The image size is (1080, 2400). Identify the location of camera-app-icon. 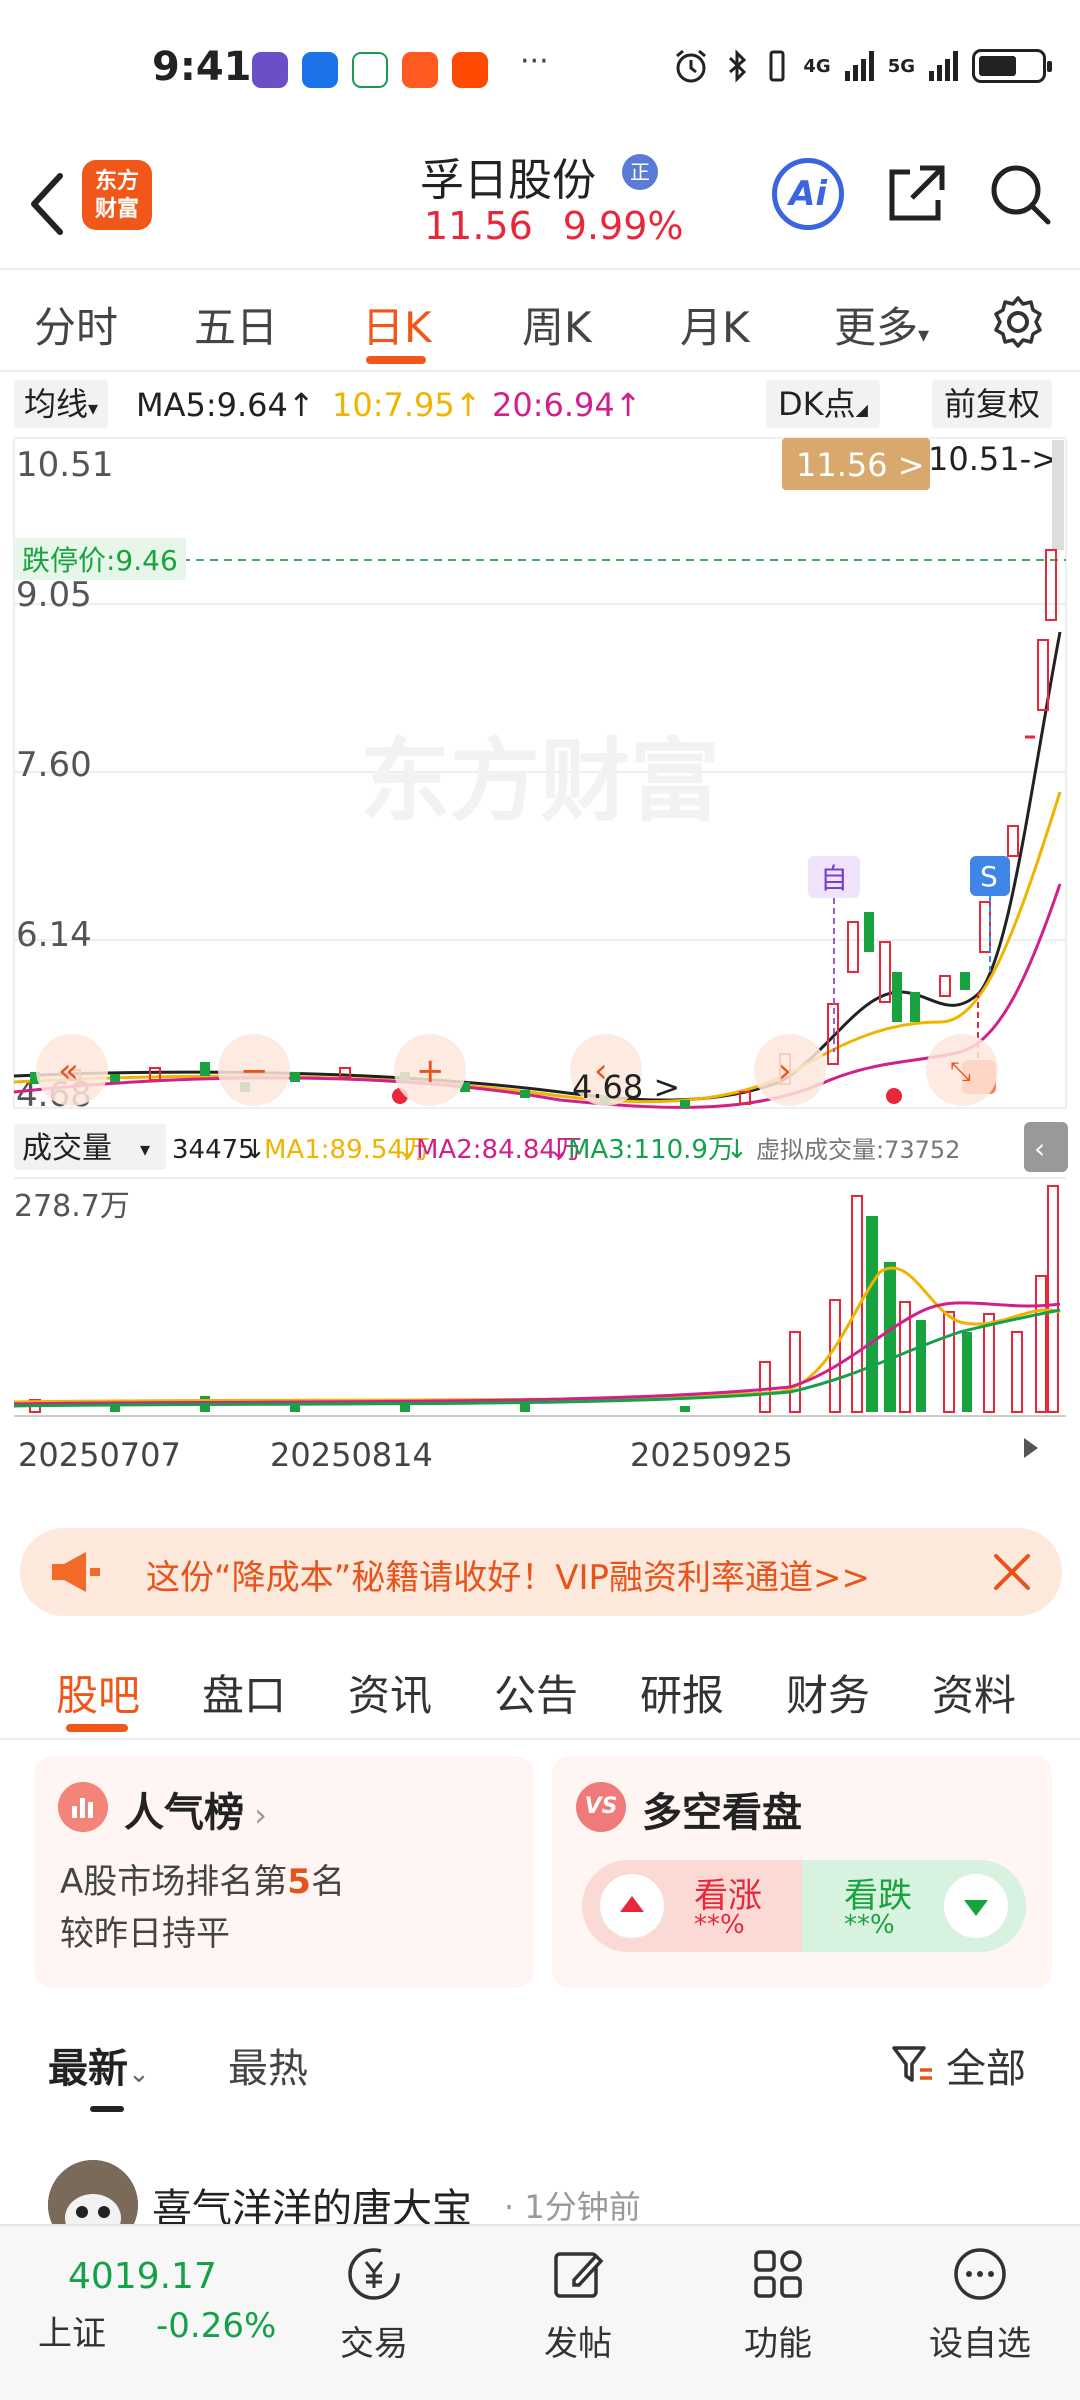
(270, 70).